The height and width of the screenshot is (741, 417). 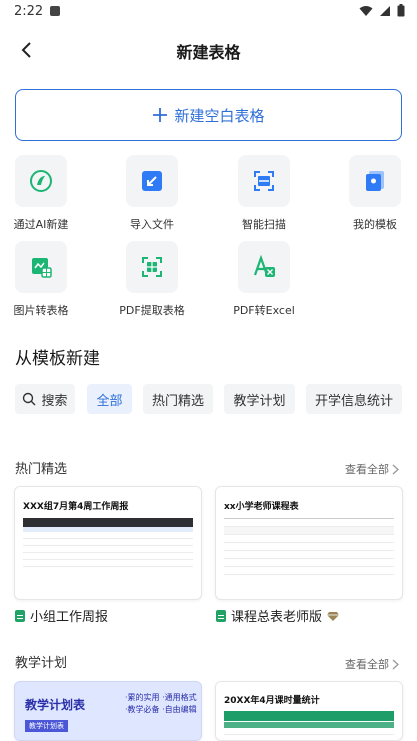 I want to click on thumb-teacher-schedule: xx小学老师课程表, so click(x=309, y=531).